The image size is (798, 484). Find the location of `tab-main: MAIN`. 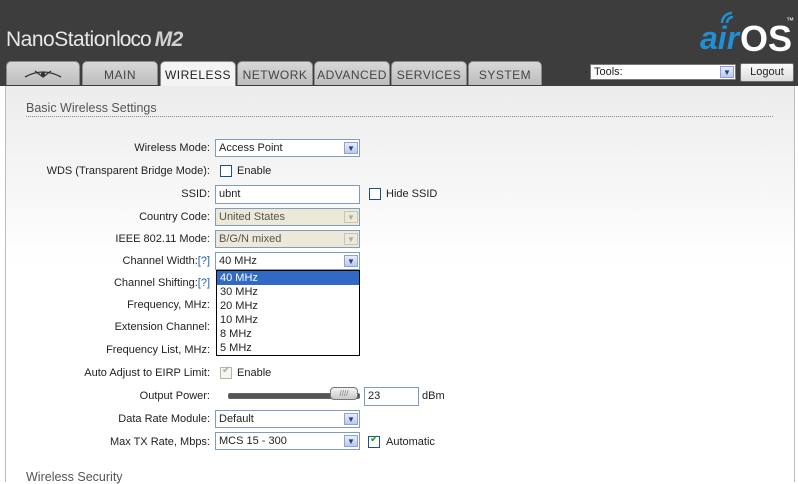

tab-main: MAIN is located at coordinates (120, 73).